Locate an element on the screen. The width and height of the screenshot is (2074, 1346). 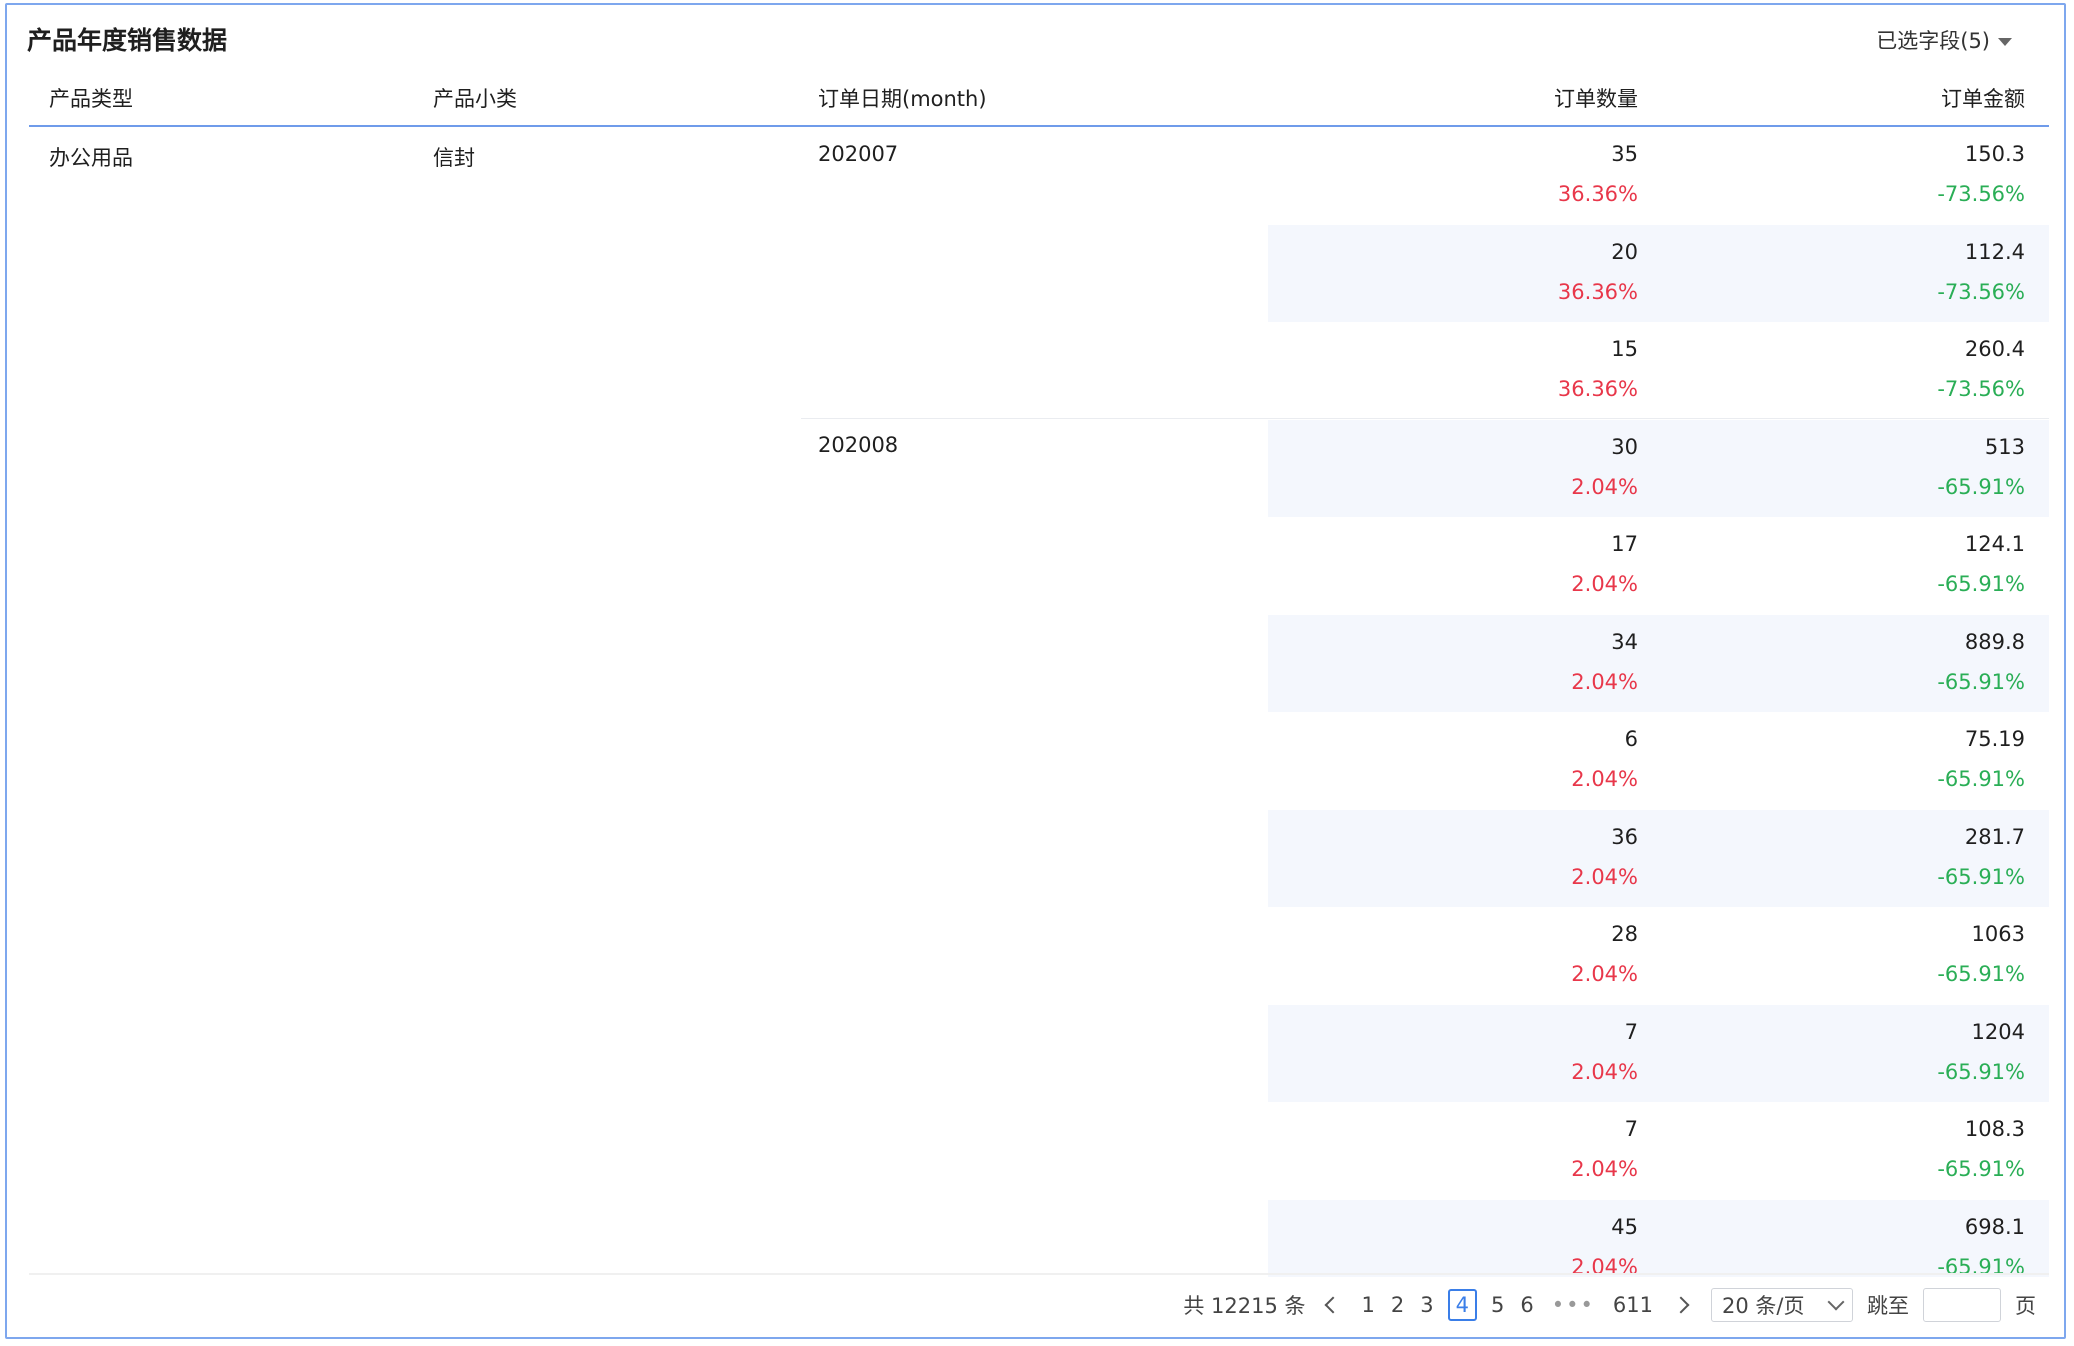
order-quantity-value: 45 is located at coordinates (1624, 1226).